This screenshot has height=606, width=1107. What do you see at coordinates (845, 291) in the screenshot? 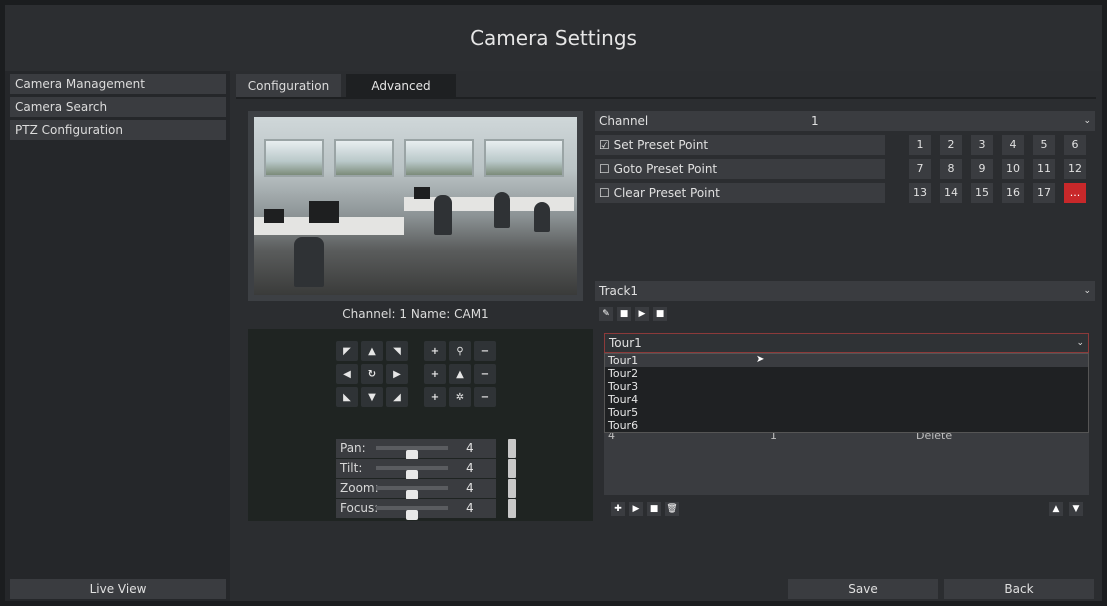
I see `track-select: Track1 ⌄` at bounding box center [845, 291].